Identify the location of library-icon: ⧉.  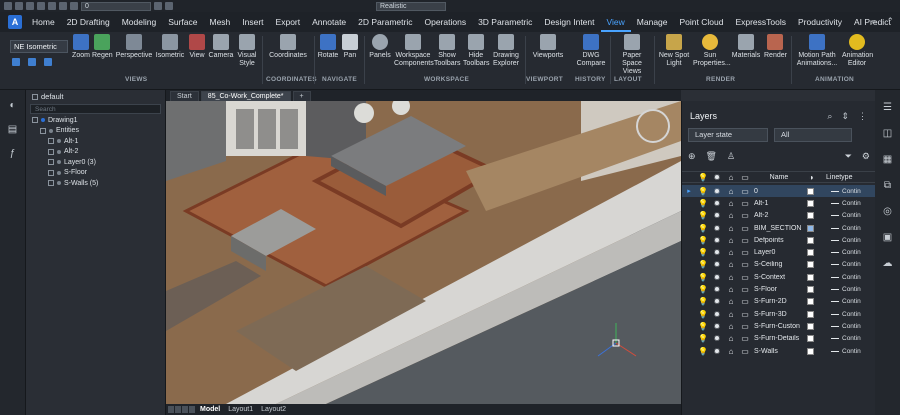
(888, 187).